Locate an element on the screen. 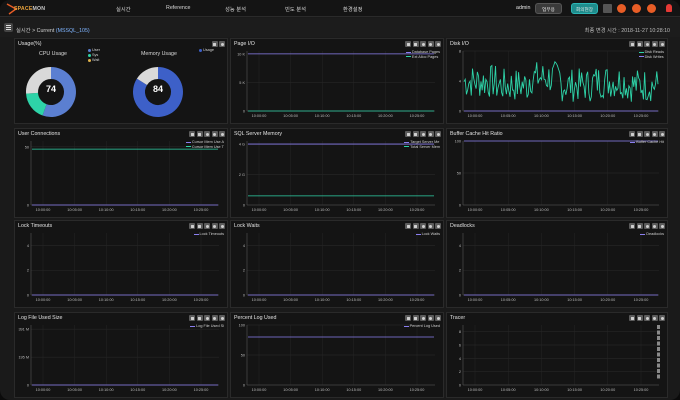 Image resolution: width=680 pixels, height=400 pixels. legend-item: Lock Waits is located at coordinates (427, 234).